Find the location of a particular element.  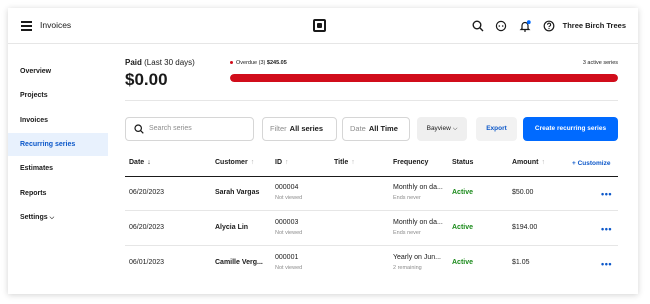

date-dropdown: Date All Time is located at coordinates (376, 129).